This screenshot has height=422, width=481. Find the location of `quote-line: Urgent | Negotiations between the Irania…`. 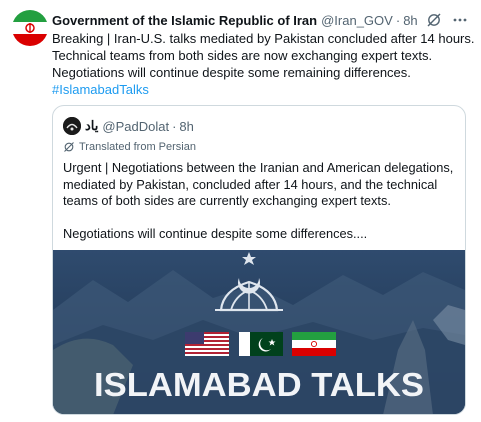

quote-line: Urgent | Negotiations between the Irania… is located at coordinates (258, 167).